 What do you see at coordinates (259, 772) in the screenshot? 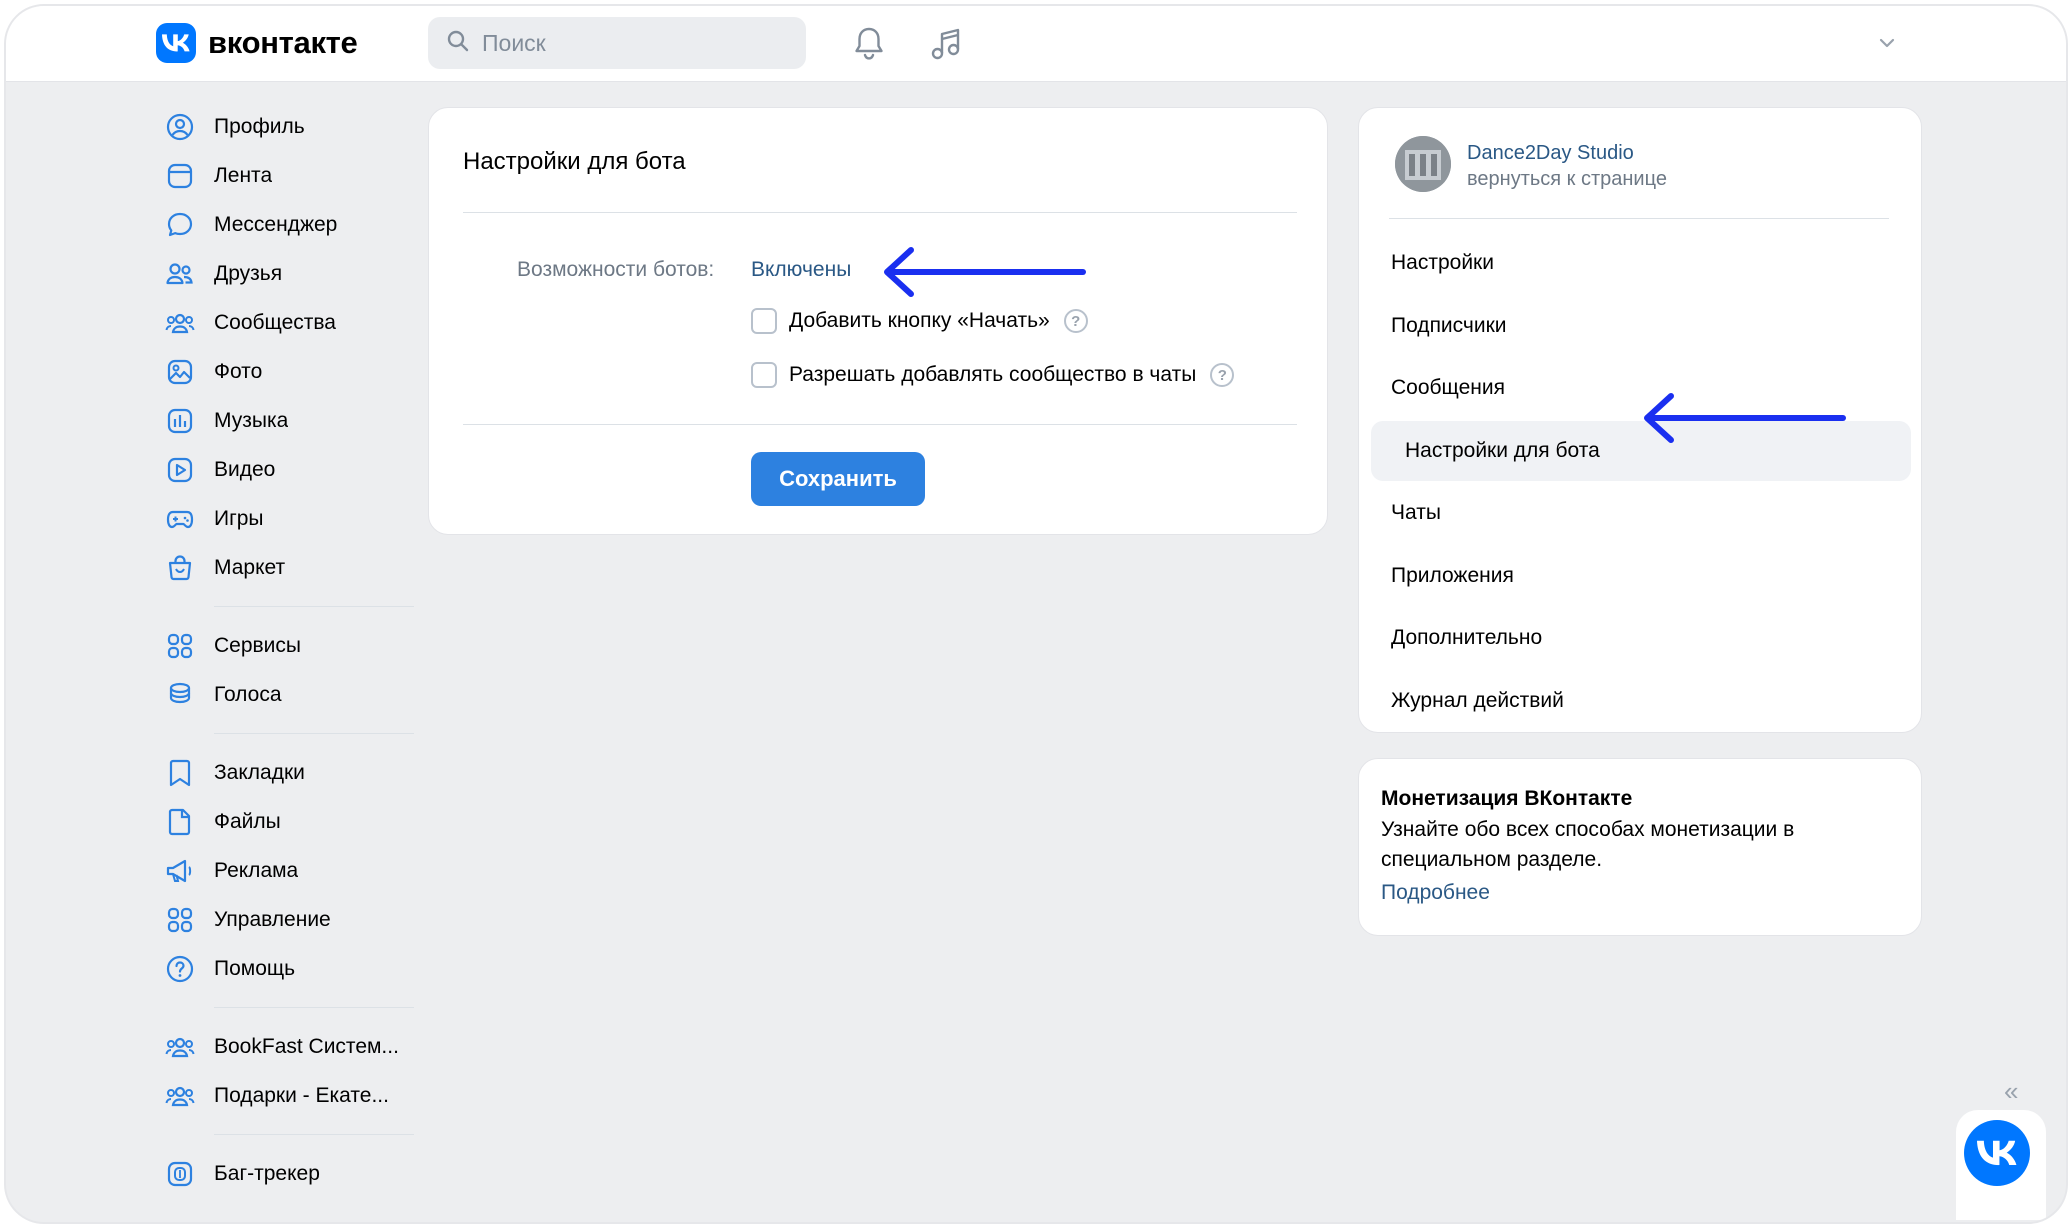
I see `nav-item-label: Закладки` at bounding box center [259, 772].